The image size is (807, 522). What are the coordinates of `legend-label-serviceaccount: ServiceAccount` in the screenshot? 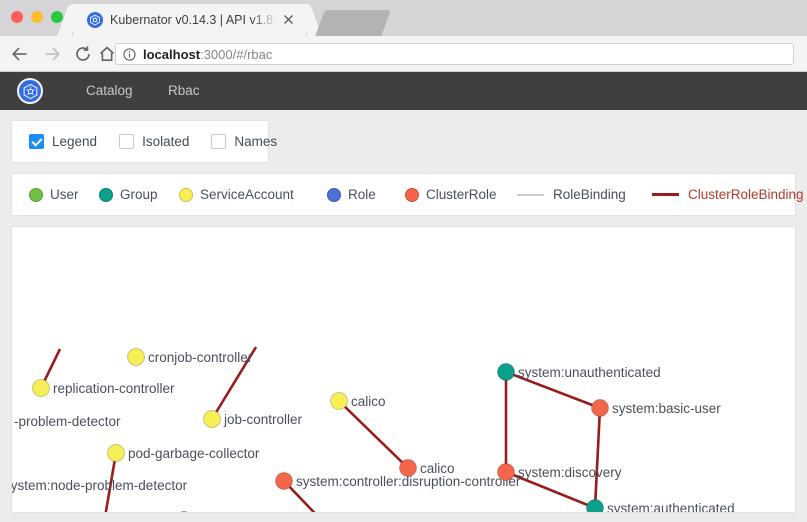 It's located at (247, 194).